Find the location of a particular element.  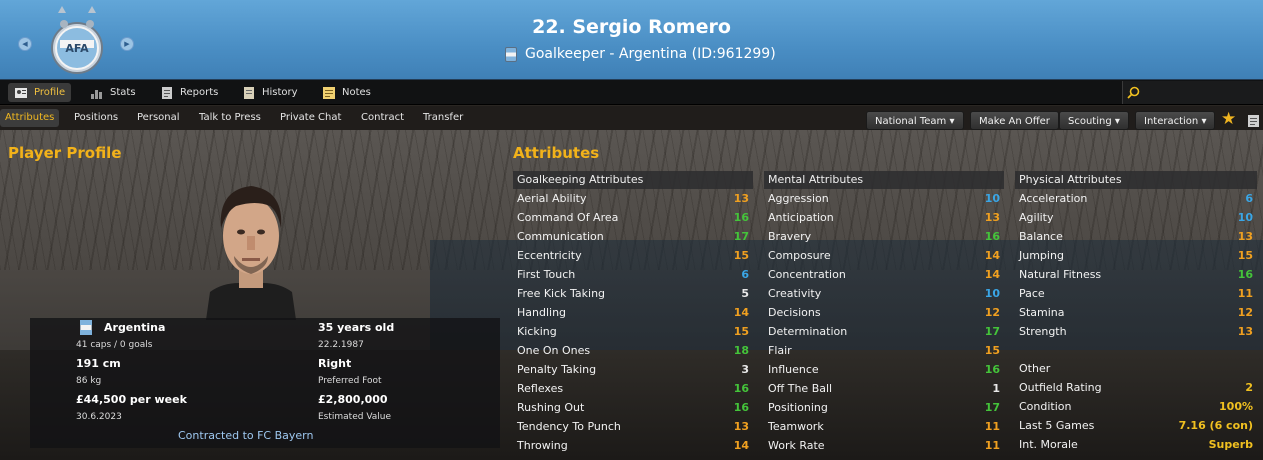

attributes-title: Attributes is located at coordinates (556, 153).